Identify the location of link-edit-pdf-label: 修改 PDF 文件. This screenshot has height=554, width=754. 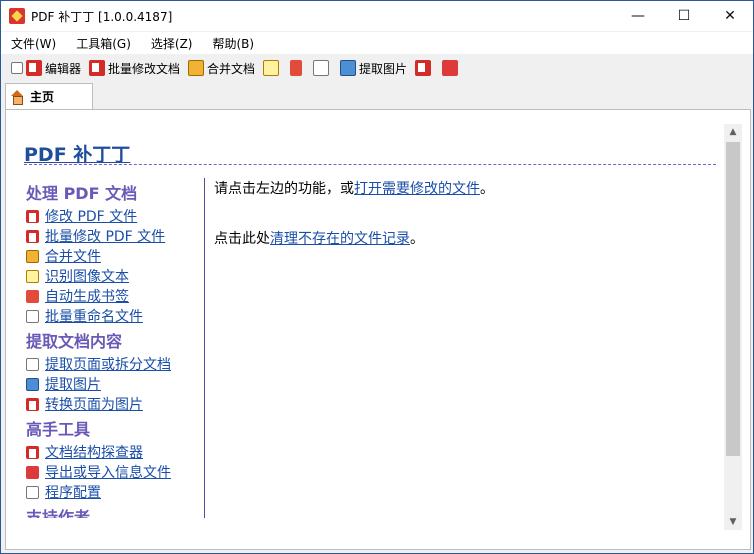
(91, 216).